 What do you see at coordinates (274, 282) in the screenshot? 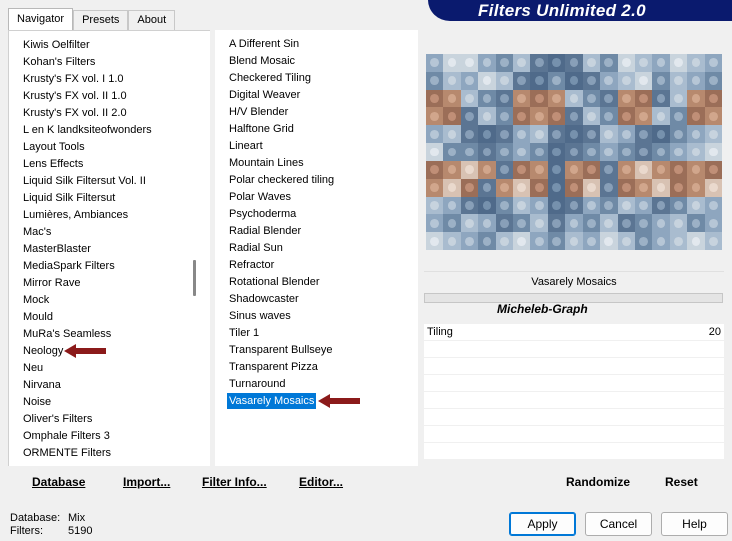
I see `filter-item: Rotational Blender` at bounding box center [274, 282].